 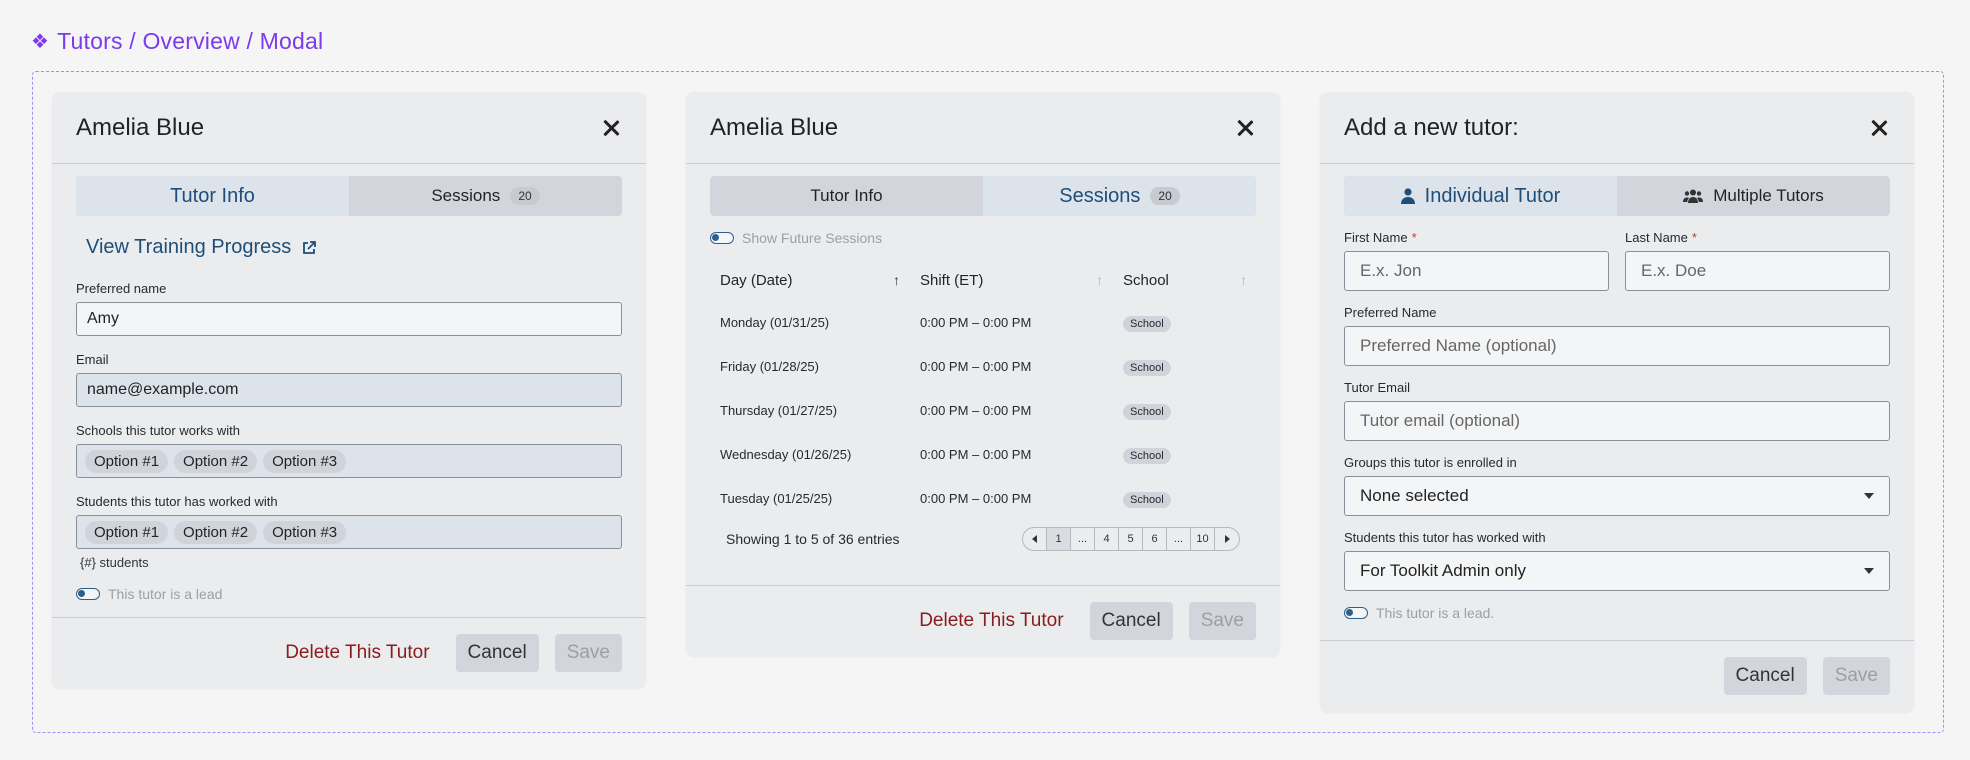 I want to click on sessions-count-badge: 20, so click(x=1165, y=196).